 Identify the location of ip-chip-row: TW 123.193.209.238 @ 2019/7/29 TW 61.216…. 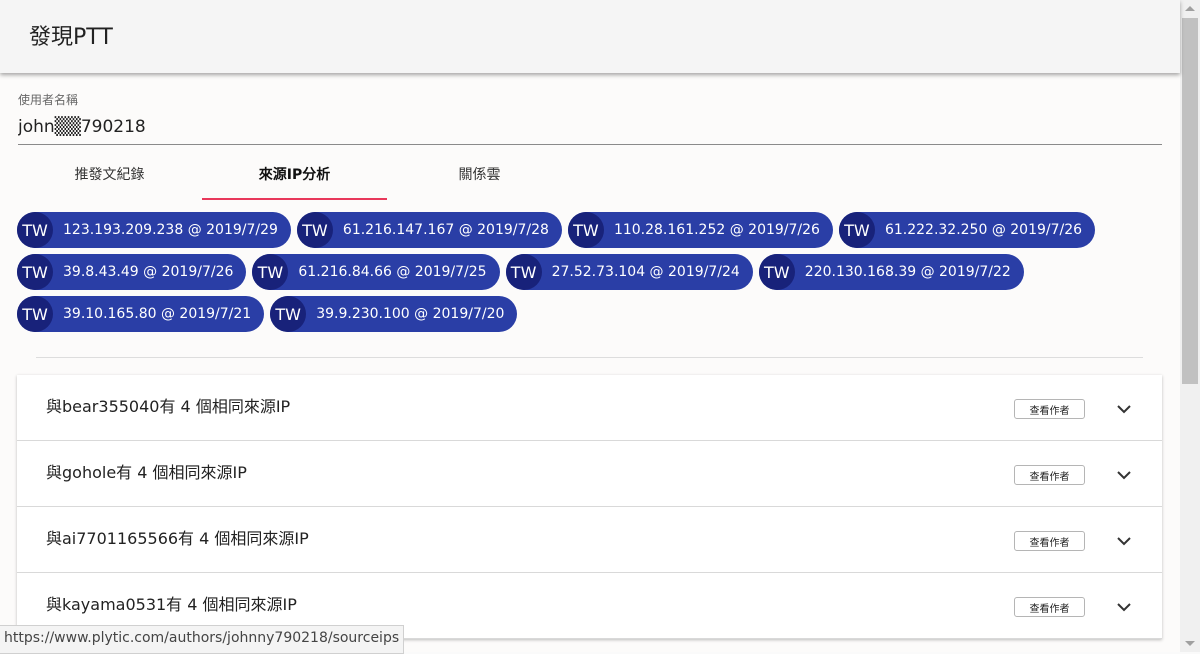
(592, 230).